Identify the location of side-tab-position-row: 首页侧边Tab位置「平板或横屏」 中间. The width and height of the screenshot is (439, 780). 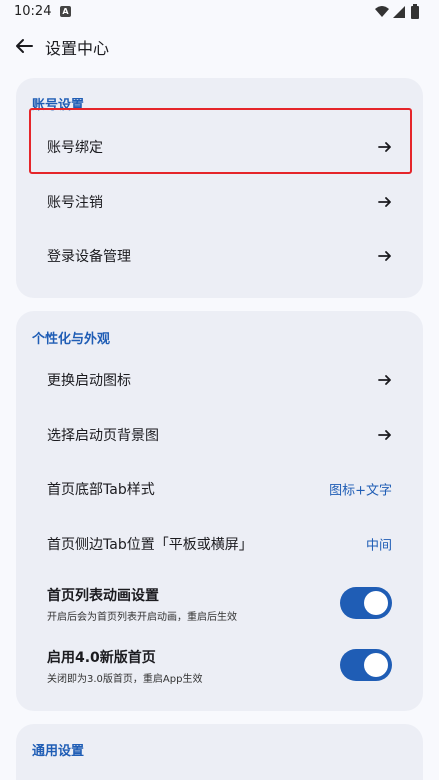
(219, 544).